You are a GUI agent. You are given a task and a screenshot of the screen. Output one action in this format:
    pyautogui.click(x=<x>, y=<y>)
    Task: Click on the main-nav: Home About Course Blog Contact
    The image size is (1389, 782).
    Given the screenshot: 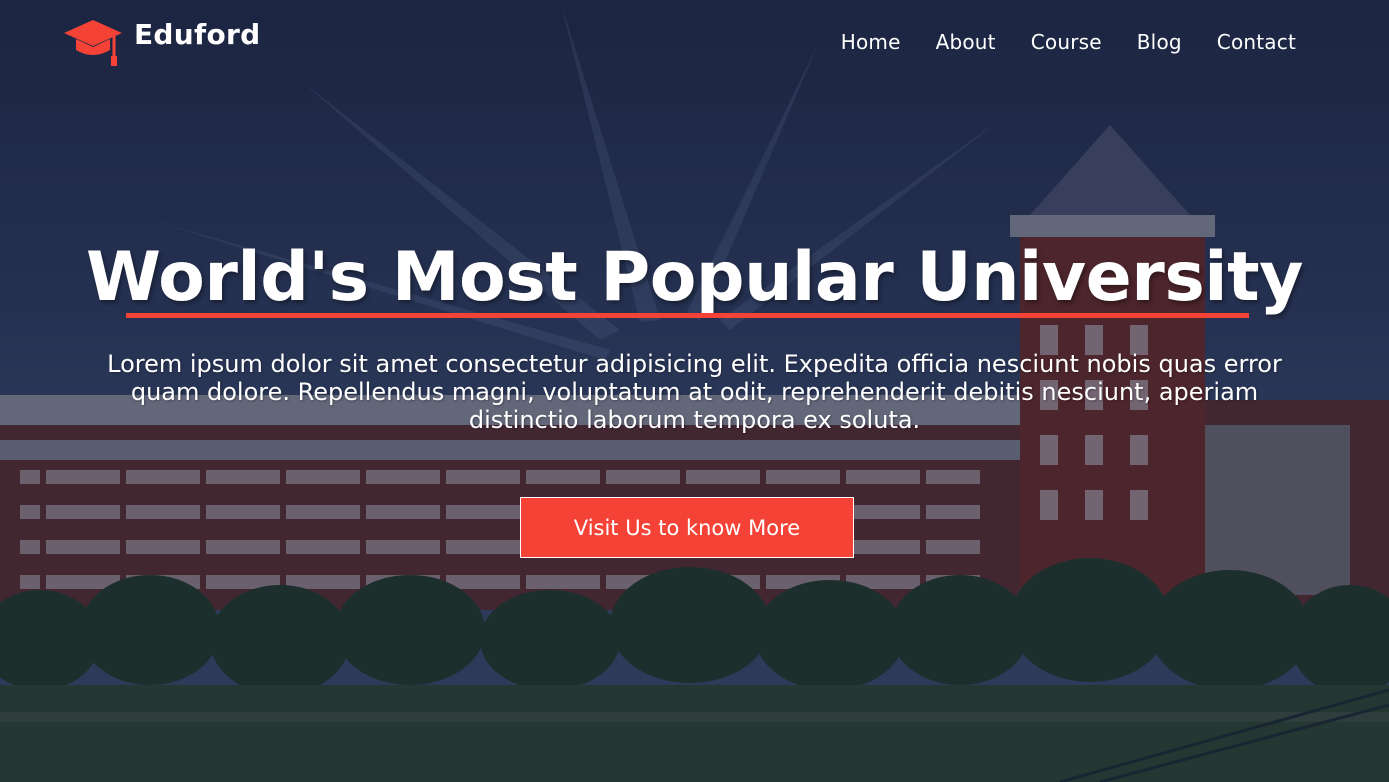 What is the action you would take?
    pyautogui.click(x=1068, y=42)
    